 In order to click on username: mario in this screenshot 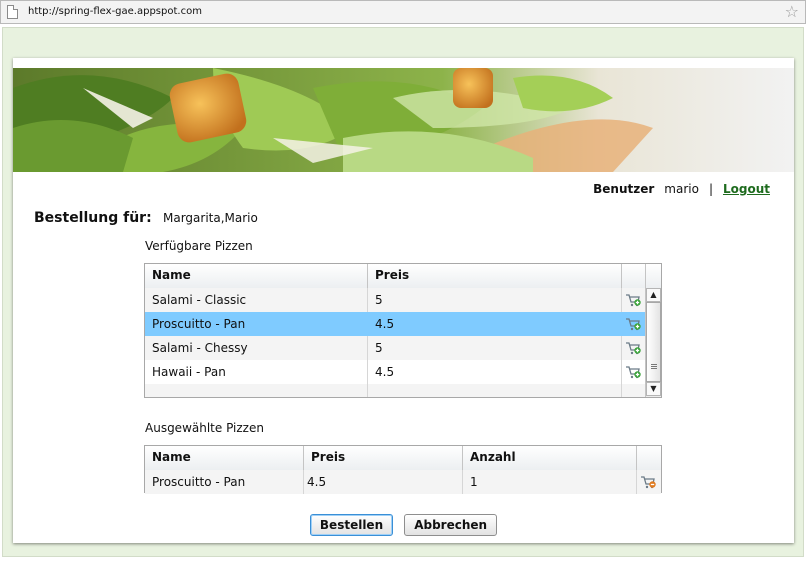, I will do `click(681, 189)`.